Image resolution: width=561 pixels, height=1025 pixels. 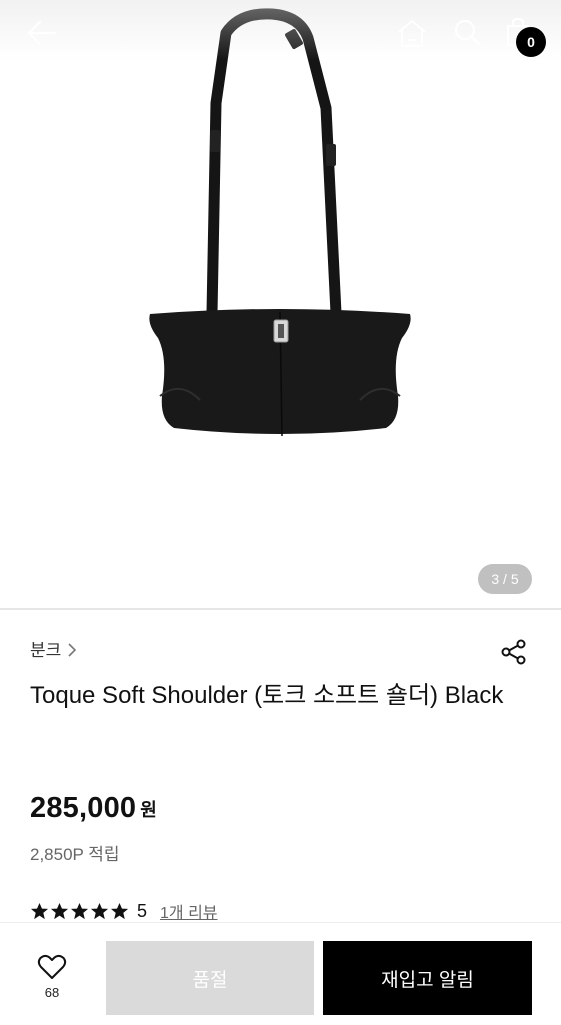 I want to click on reward-points: 2,850P 적립, so click(x=75, y=854).